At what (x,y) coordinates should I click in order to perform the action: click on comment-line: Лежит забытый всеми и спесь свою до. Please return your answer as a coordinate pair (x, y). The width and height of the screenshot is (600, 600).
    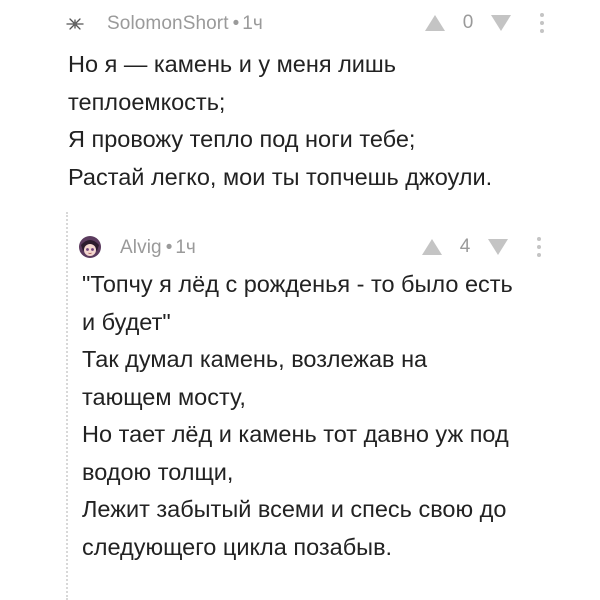
    Looking at the image, I should click on (294, 509).